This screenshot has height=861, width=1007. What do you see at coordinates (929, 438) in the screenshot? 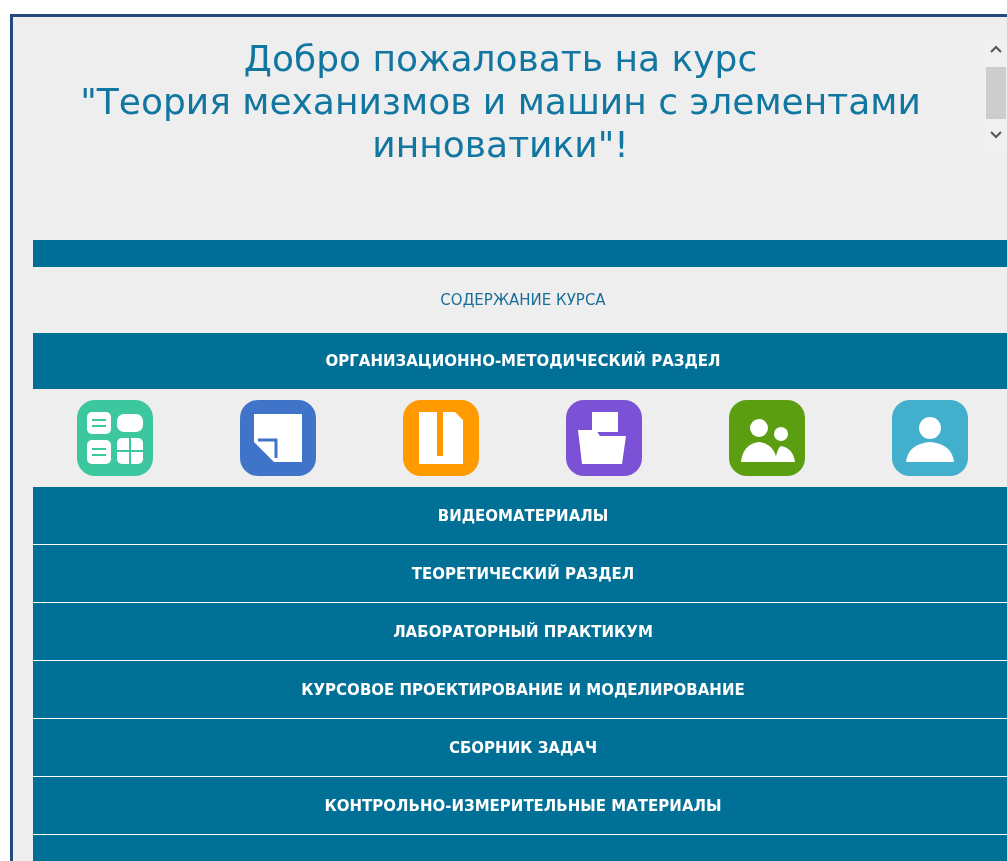
I see `user-icon` at bounding box center [929, 438].